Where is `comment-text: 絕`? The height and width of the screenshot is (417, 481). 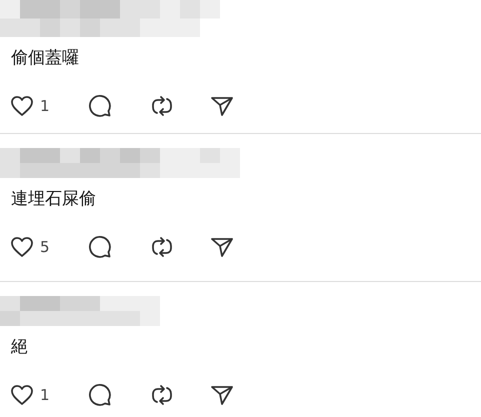 comment-text: 絕 is located at coordinates (19, 347).